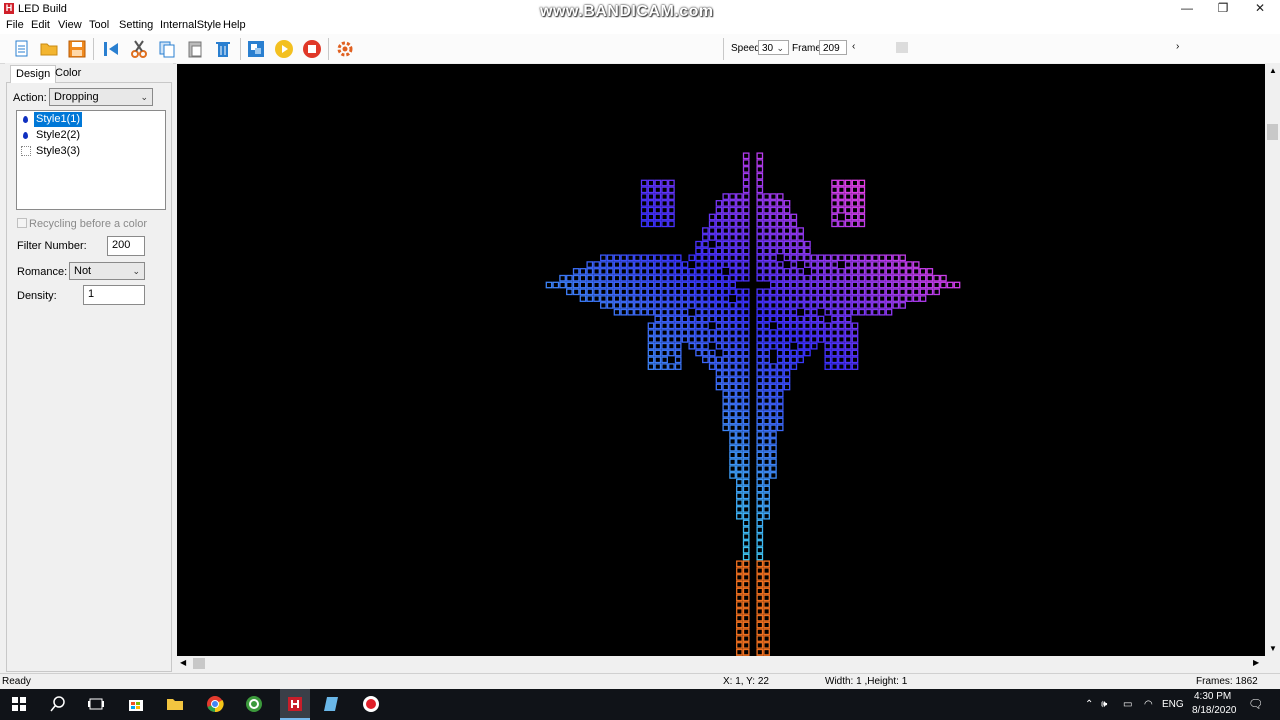 This screenshot has width=1280, height=720. Describe the element at coordinates (58, 704) in the screenshot. I see `search-icon` at that location.